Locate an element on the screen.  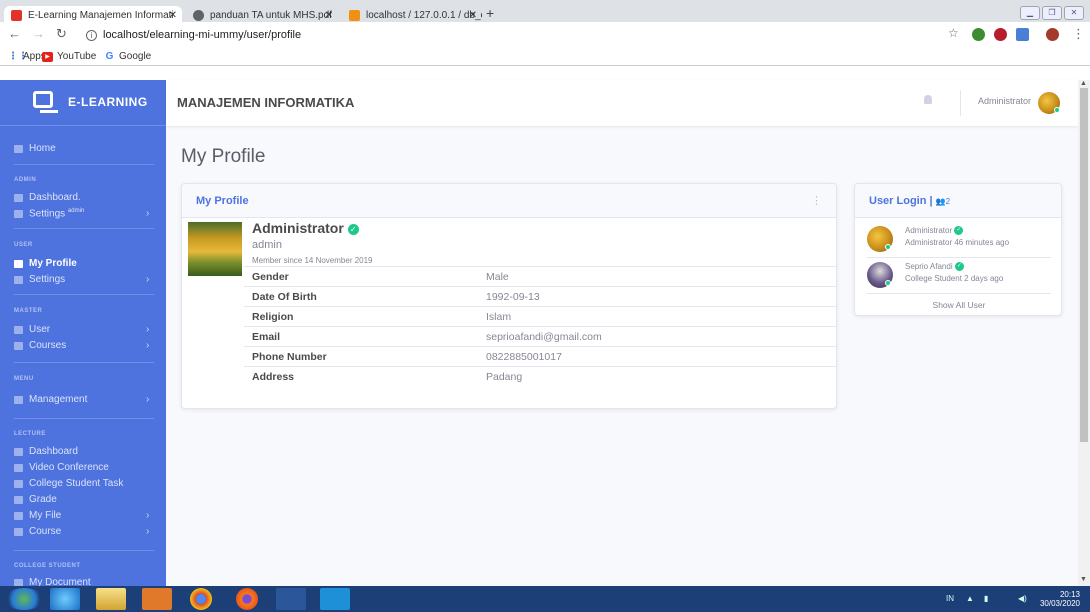
laptop-logo-icon is located at coordinates (45, 102).